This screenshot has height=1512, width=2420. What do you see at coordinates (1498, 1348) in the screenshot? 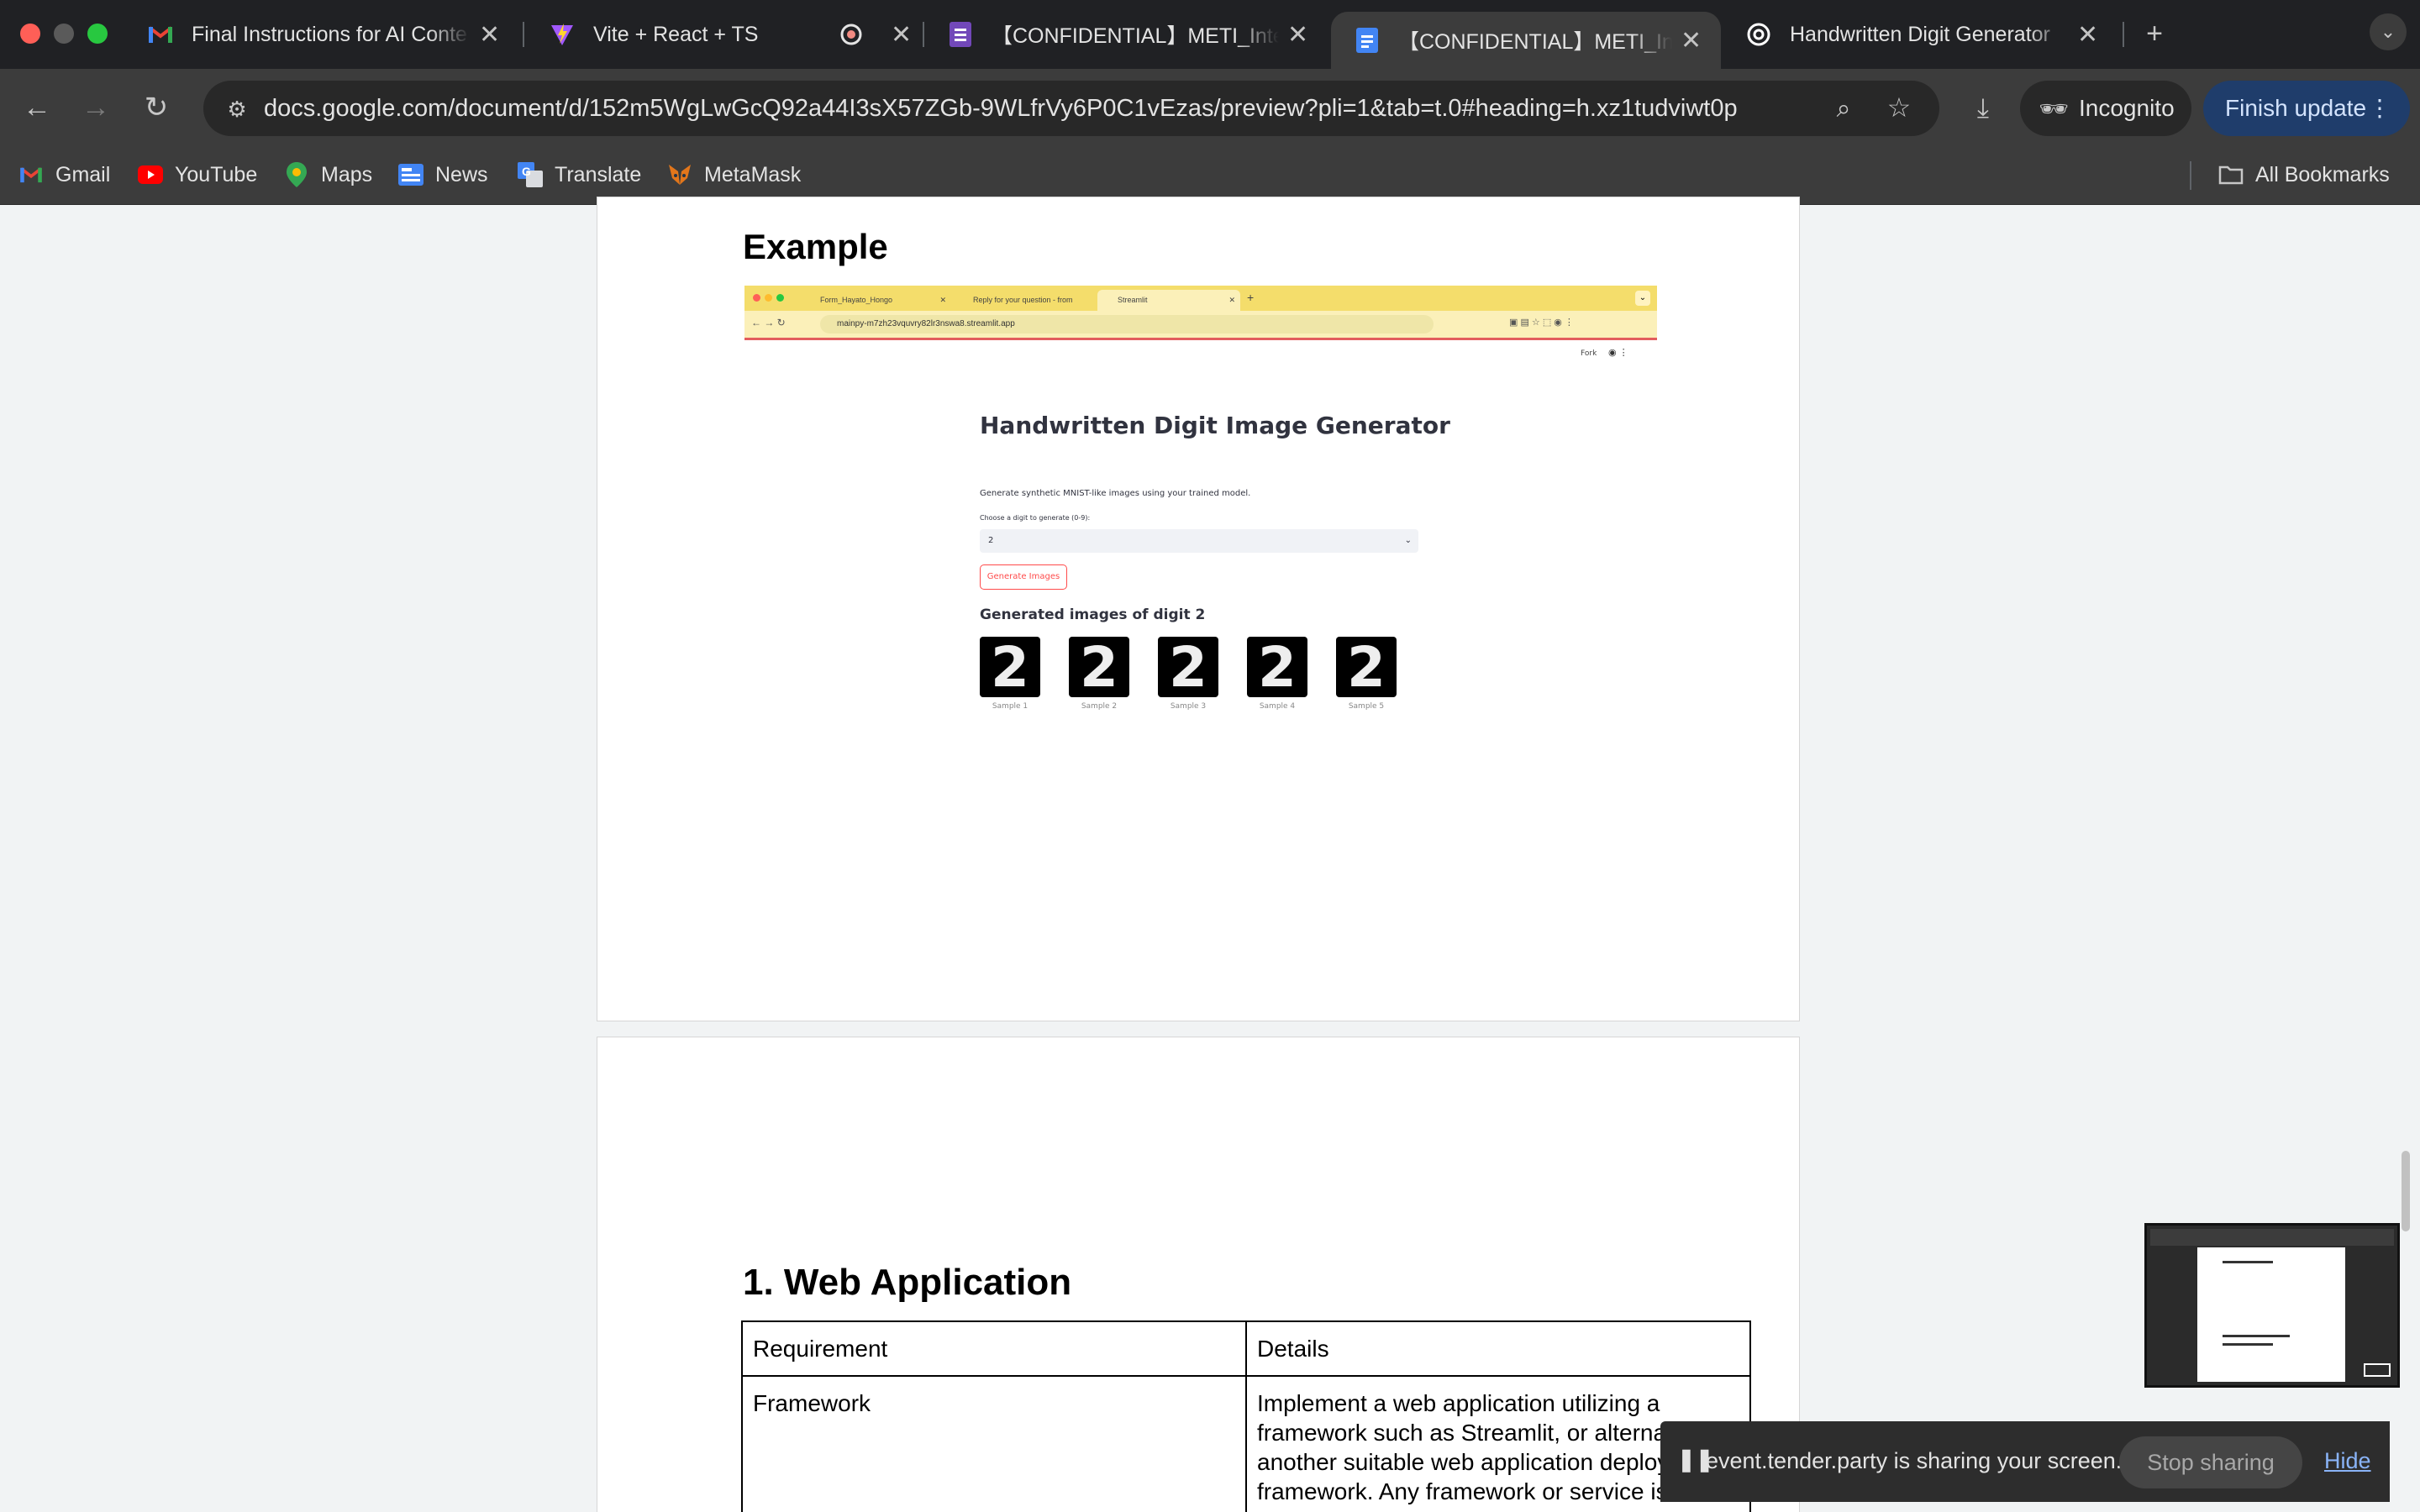
I see `table-header-cell: Details` at bounding box center [1498, 1348].